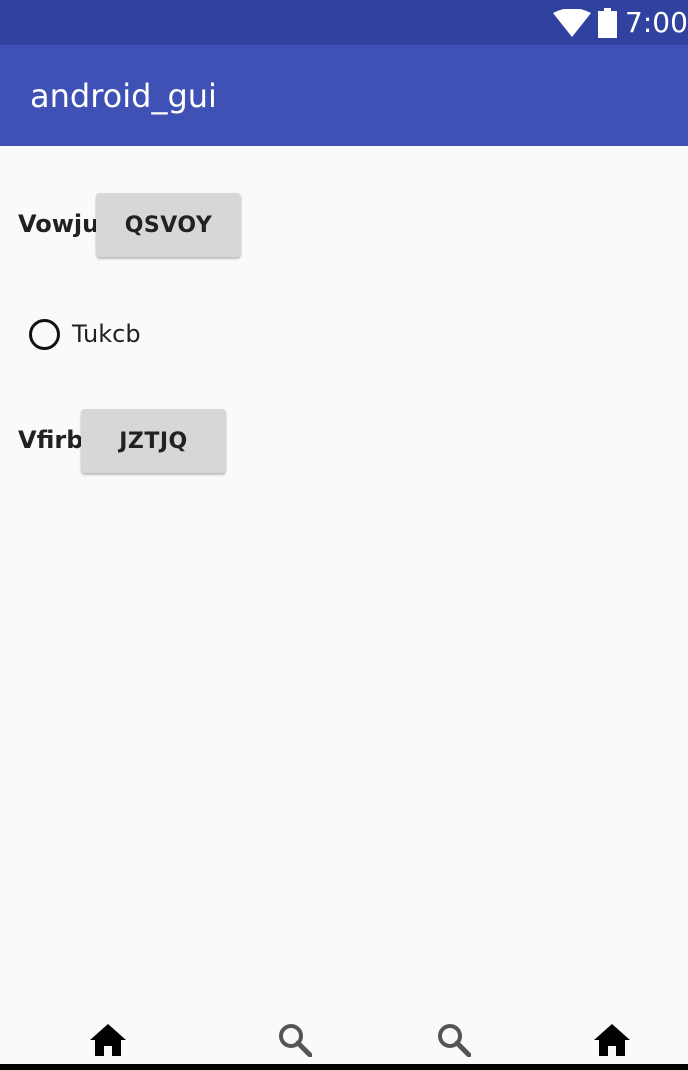  I want to click on status-bar: 7:00, so click(344, 22).